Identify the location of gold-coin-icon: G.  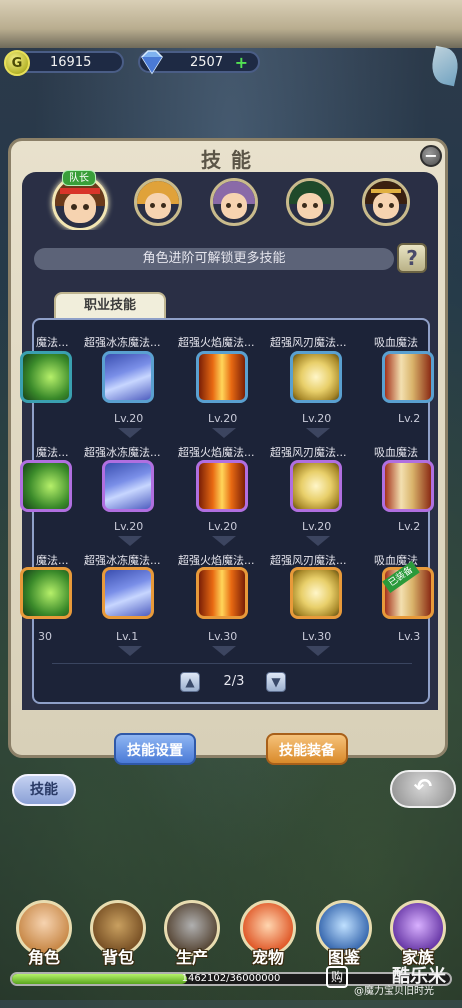
(17, 63).